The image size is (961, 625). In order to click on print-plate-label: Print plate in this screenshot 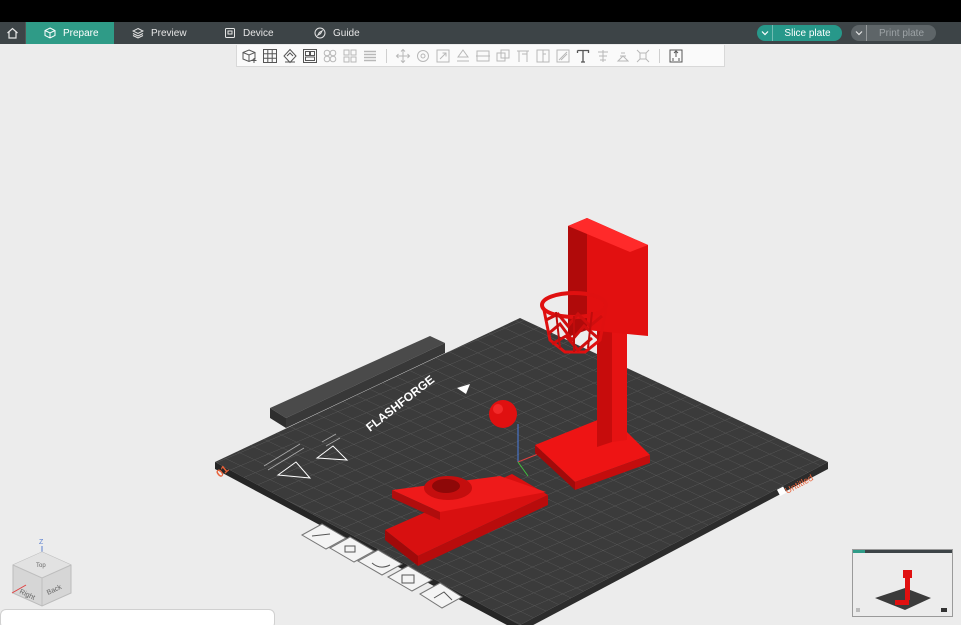, I will do `click(901, 33)`.